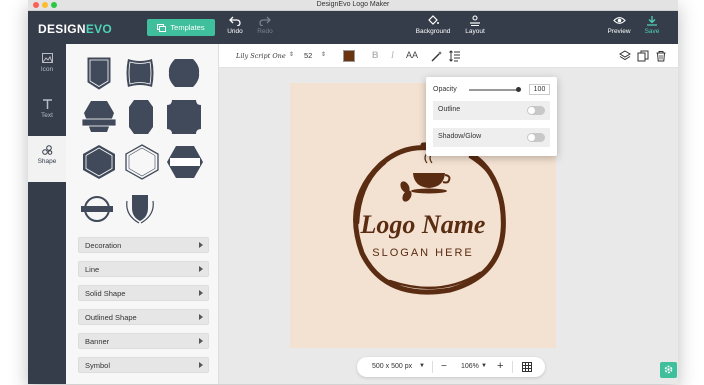 The height and width of the screenshot is (385, 704). I want to click on layout-button: Layout, so click(475, 25).